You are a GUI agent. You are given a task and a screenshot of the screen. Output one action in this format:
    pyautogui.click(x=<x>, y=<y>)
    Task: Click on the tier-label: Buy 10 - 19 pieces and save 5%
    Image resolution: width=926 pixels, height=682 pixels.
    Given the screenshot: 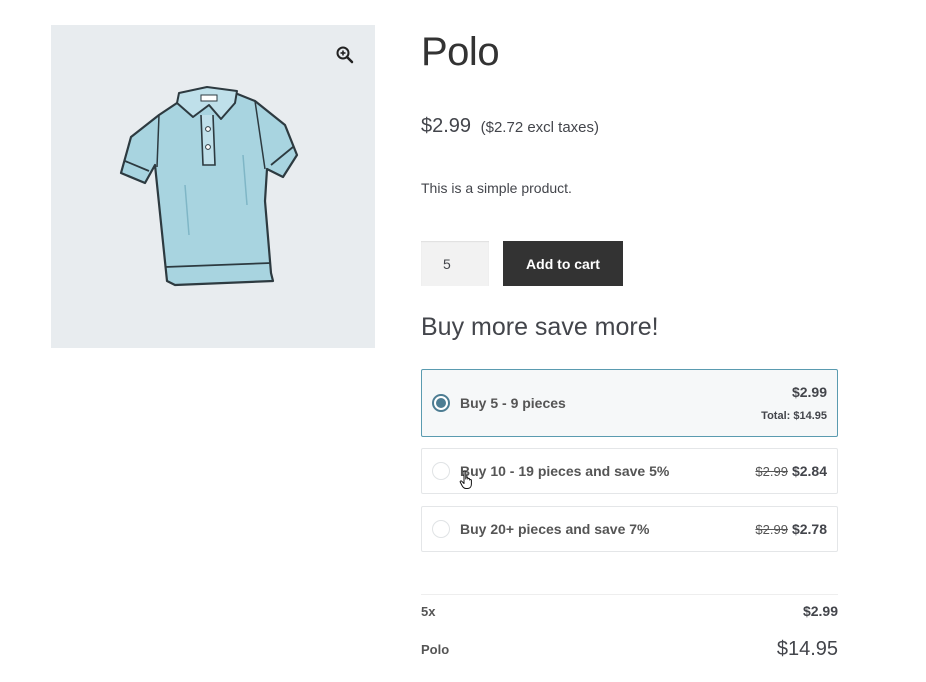 What is the action you would take?
    pyautogui.click(x=565, y=471)
    